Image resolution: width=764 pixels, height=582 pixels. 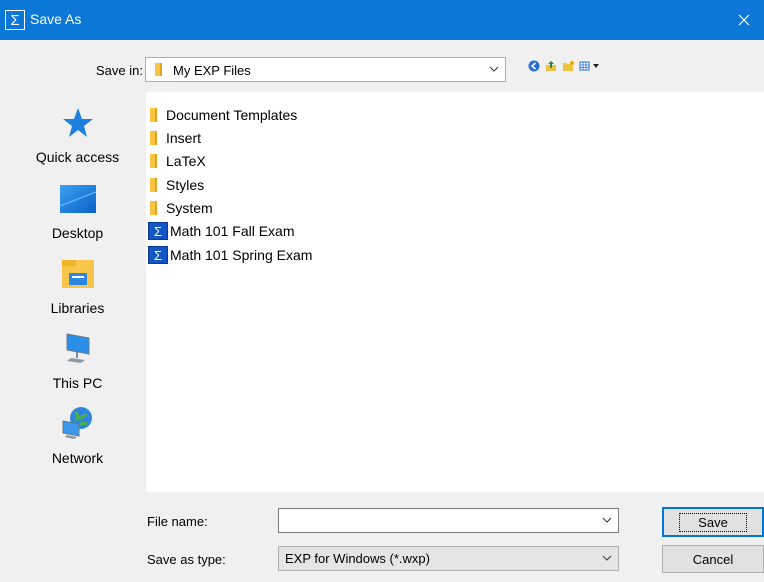 I want to click on place-label: Network, so click(x=77, y=458).